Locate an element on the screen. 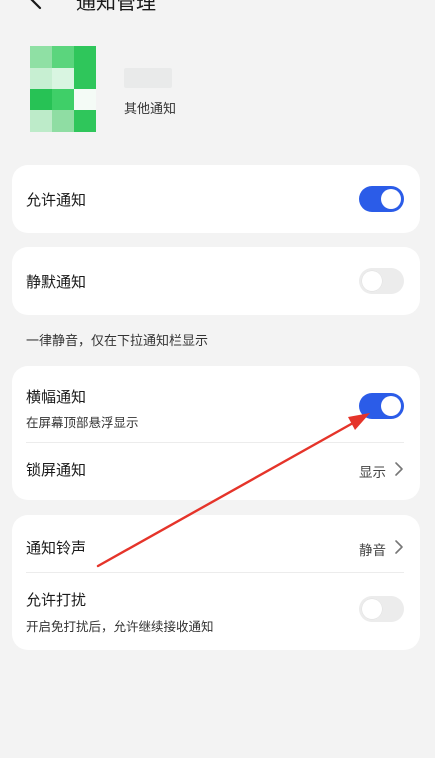 The image size is (435, 758). app-name: 其他通知 is located at coordinates (150, 109).